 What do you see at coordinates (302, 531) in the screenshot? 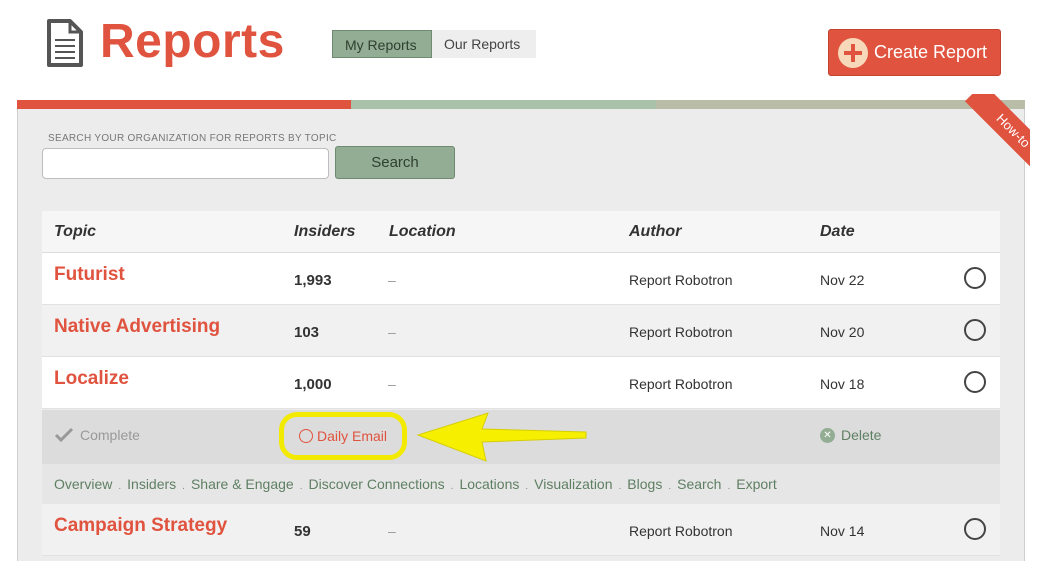
I see `insiders-count: 59` at bounding box center [302, 531].